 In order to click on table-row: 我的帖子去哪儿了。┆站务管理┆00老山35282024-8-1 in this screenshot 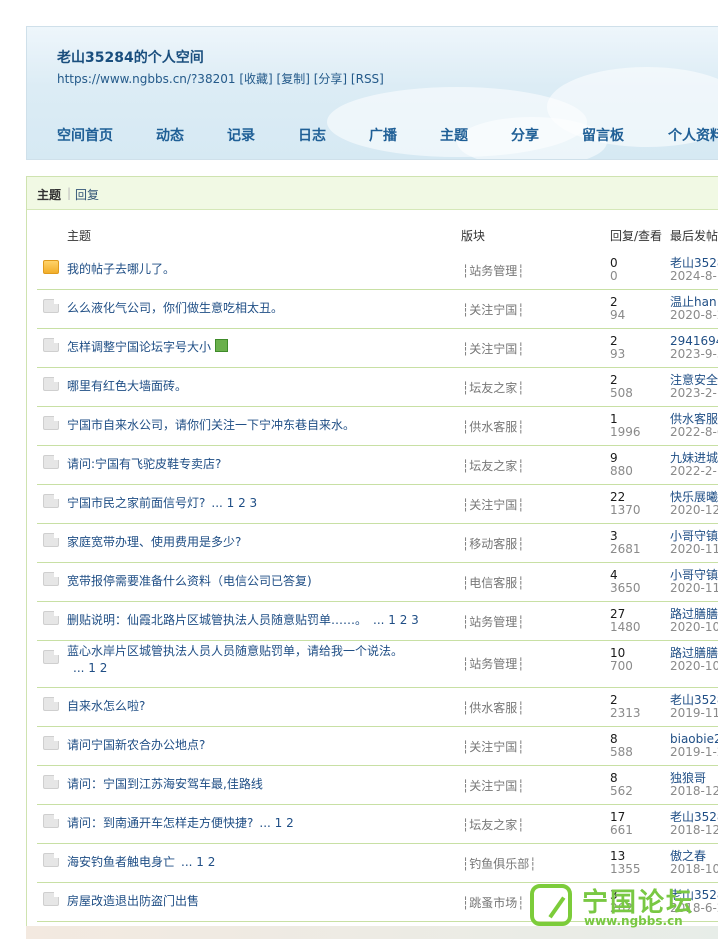, I will do `click(377, 270)`.